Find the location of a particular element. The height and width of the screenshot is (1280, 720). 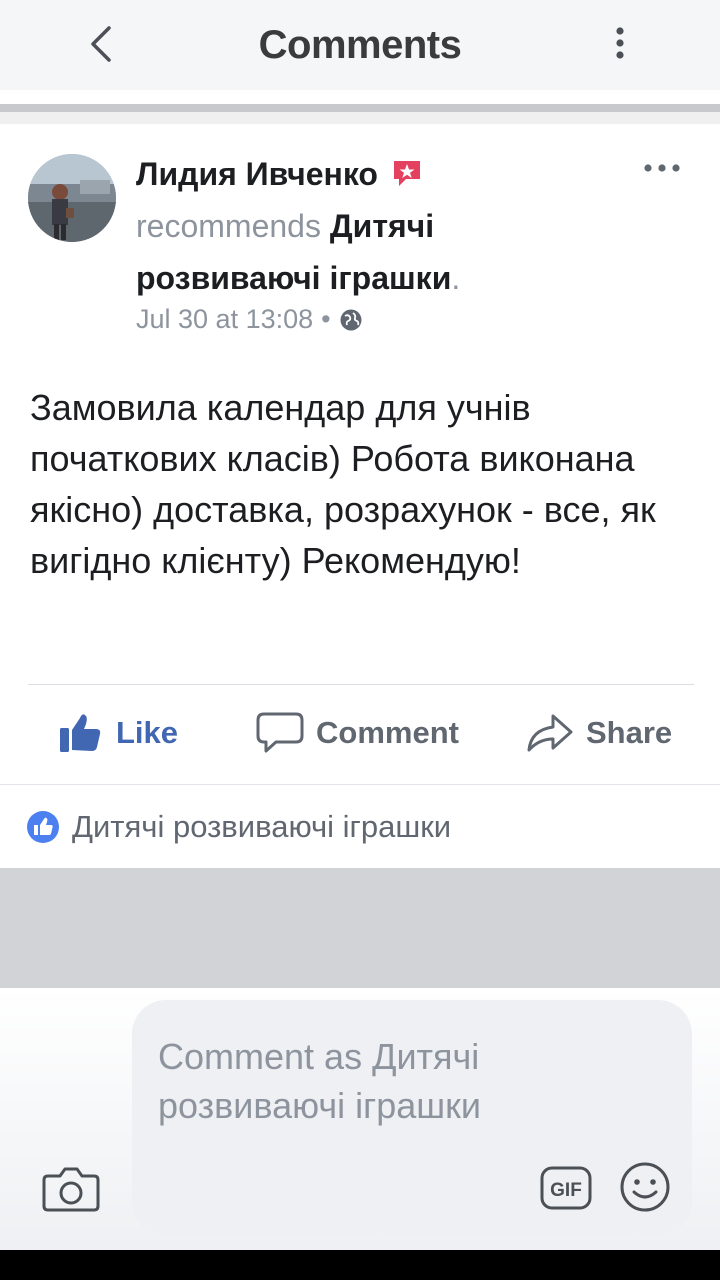

gif-button: GIF is located at coordinates (566, 1188).